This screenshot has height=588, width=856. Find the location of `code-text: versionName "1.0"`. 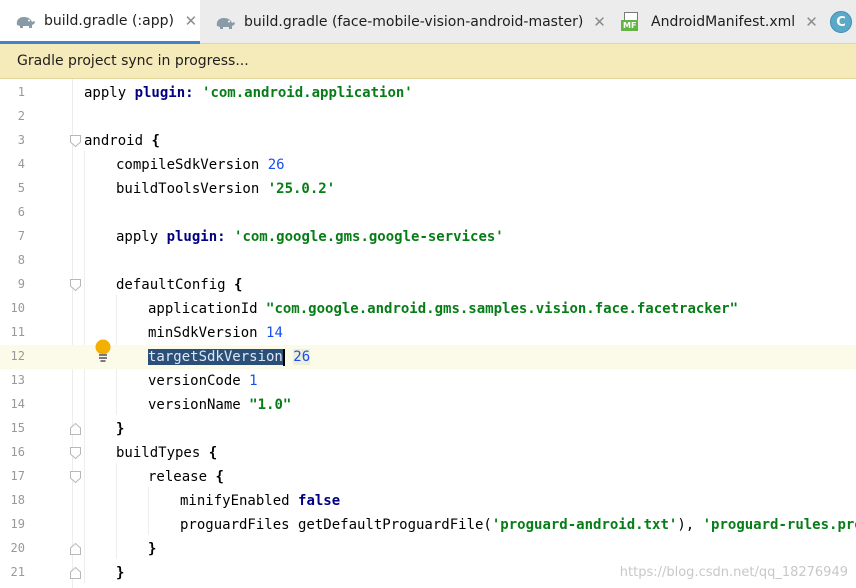

code-text: versionName "1.0" is located at coordinates (220, 405).